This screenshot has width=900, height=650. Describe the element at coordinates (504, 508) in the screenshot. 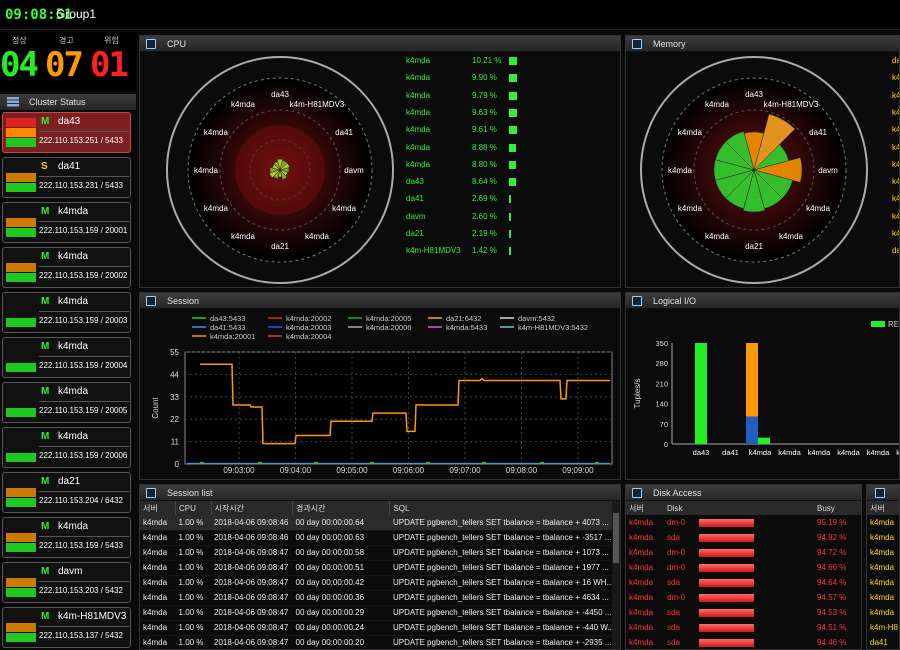

I see `session-col-header: SQL` at that location.